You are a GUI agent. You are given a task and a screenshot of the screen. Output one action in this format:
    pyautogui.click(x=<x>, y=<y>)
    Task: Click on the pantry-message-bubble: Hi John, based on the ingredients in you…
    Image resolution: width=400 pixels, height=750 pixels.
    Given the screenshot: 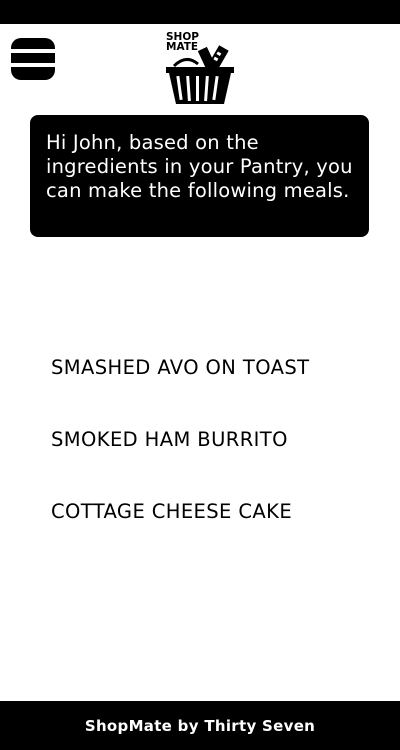 What is the action you would take?
    pyautogui.click(x=199, y=176)
    